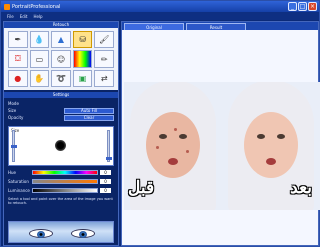 The width and height of the screenshot is (320, 247). What do you see at coordinates (105, 172) in the screenshot?
I see `hue-value: 0` at bounding box center [105, 172].